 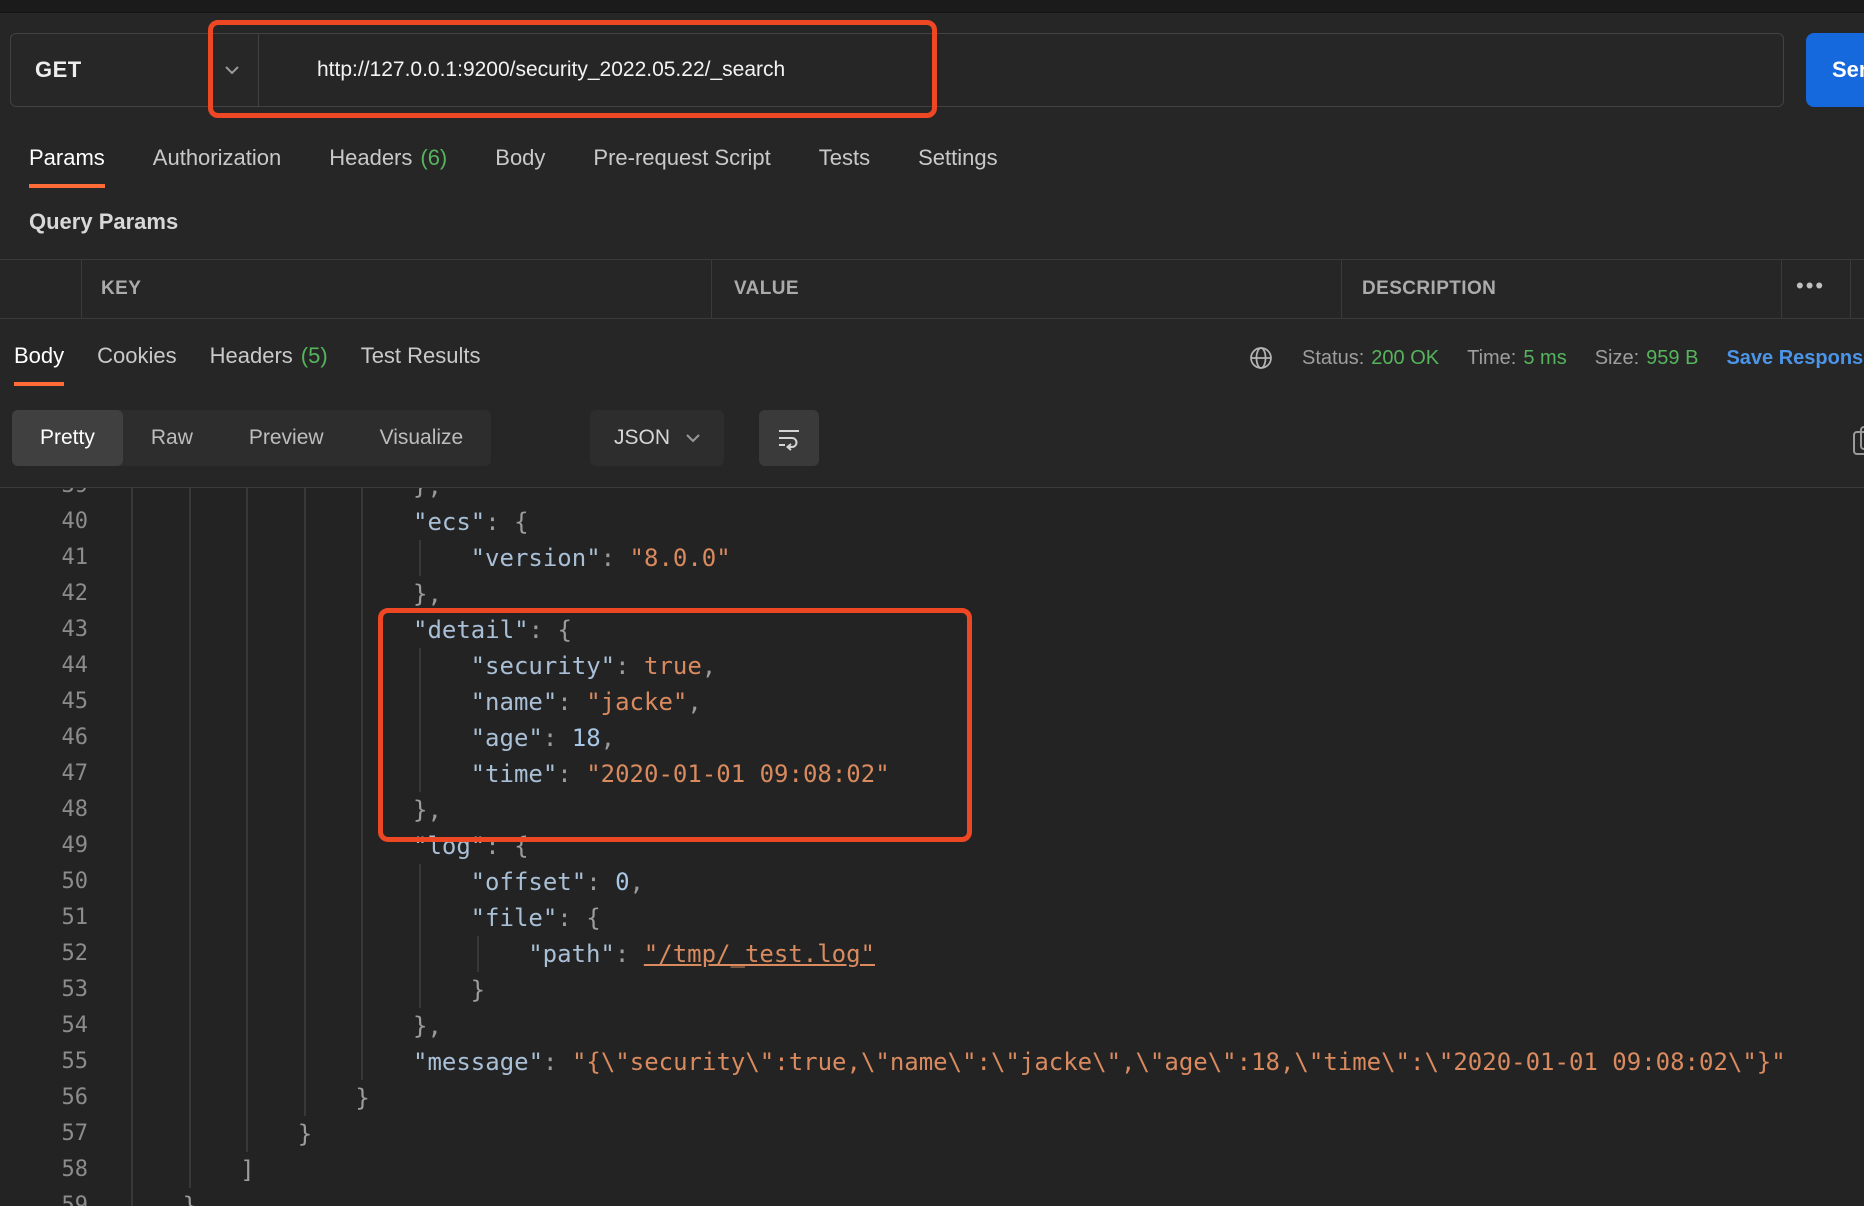 I want to click on code-token: "age", so click(x=506, y=738).